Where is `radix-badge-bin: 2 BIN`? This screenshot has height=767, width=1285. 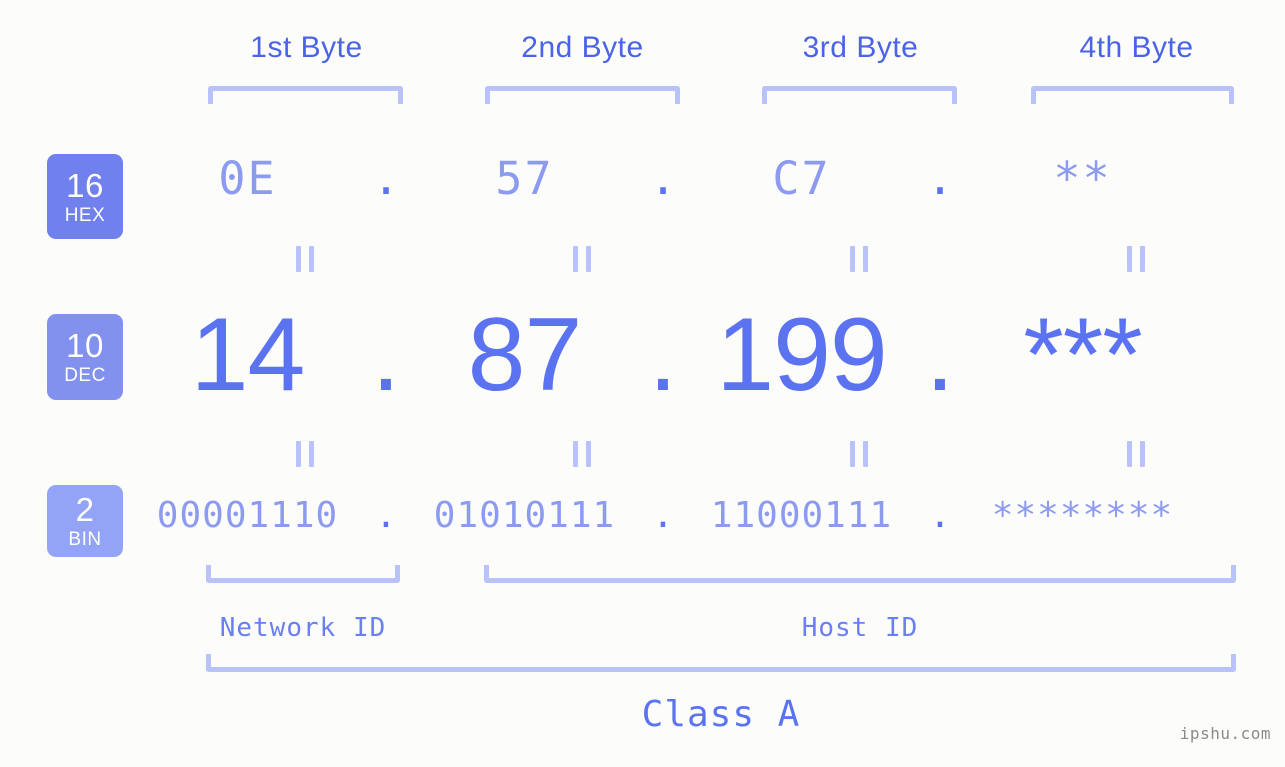 radix-badge-bin: 2 BIN is located at coordinates (85, 521).